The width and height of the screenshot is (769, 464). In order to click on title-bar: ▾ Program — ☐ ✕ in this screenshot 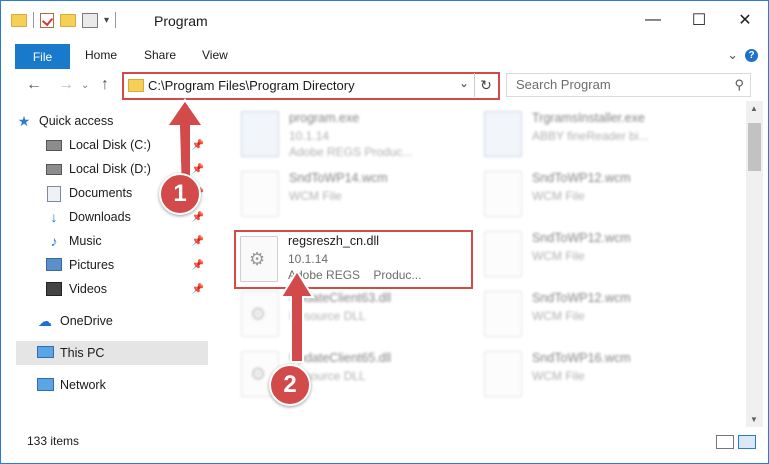, I will do `click(384, 20)`.